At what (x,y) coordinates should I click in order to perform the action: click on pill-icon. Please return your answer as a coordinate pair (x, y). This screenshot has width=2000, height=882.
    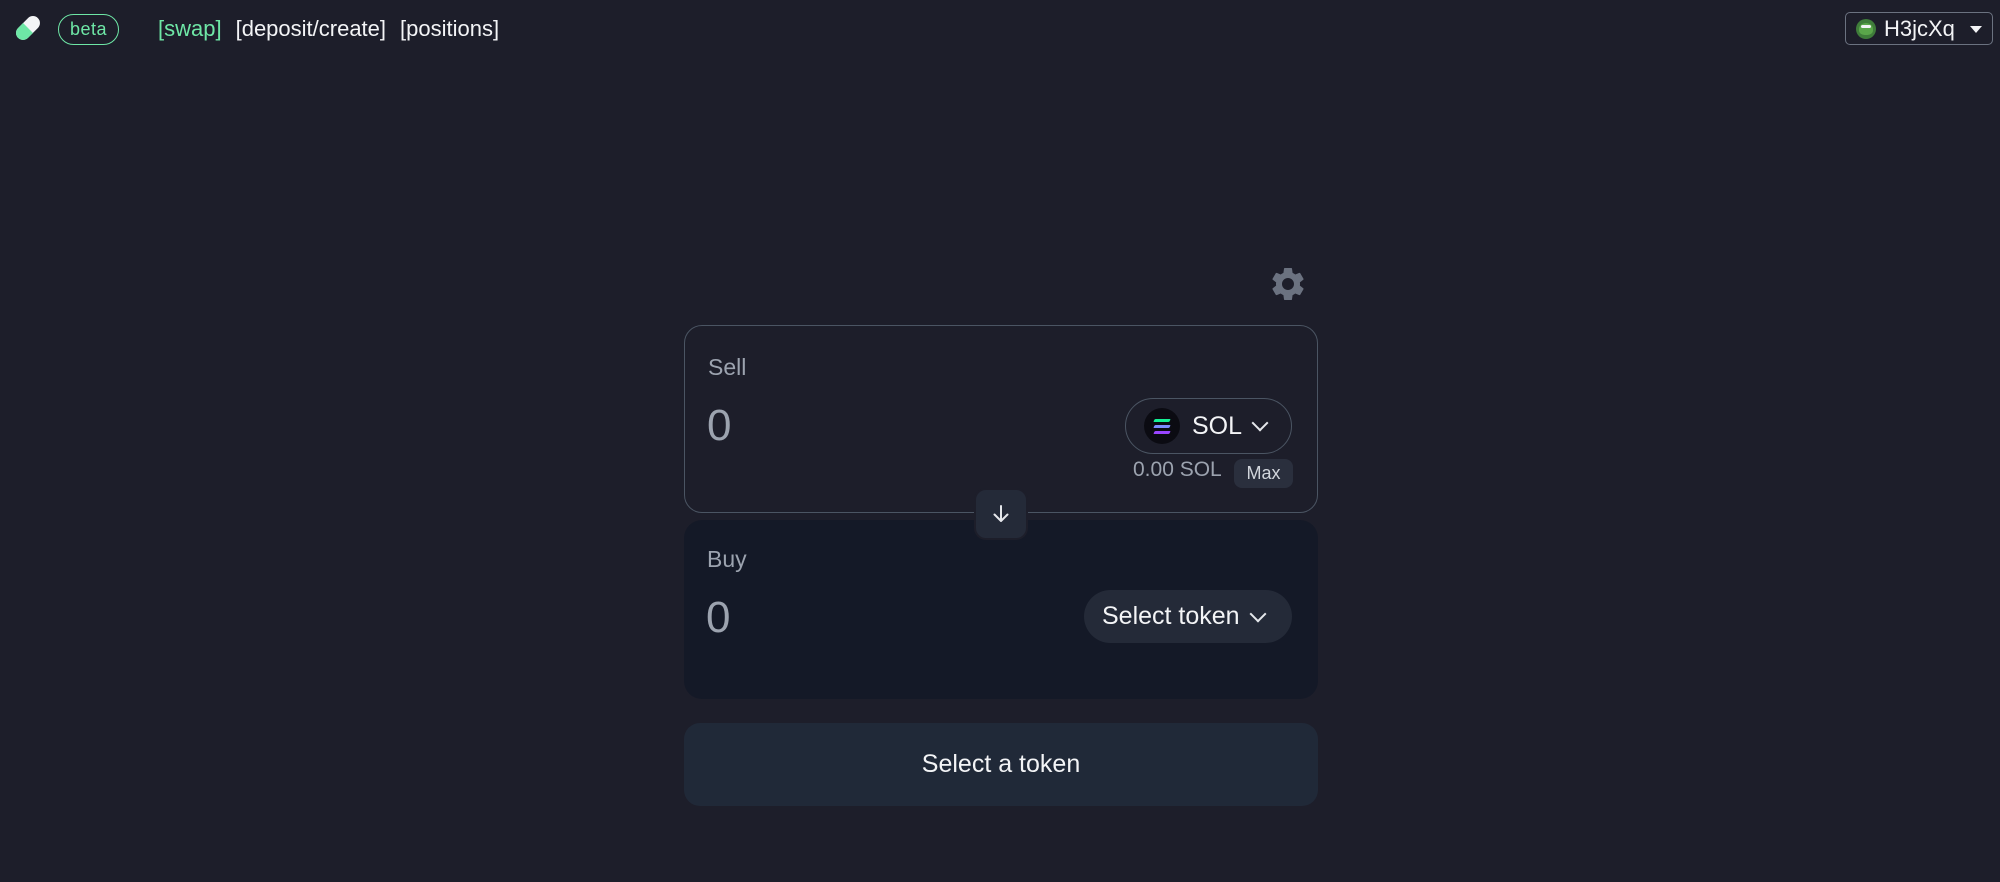
    Looking at the image, I should click on (28, 28).